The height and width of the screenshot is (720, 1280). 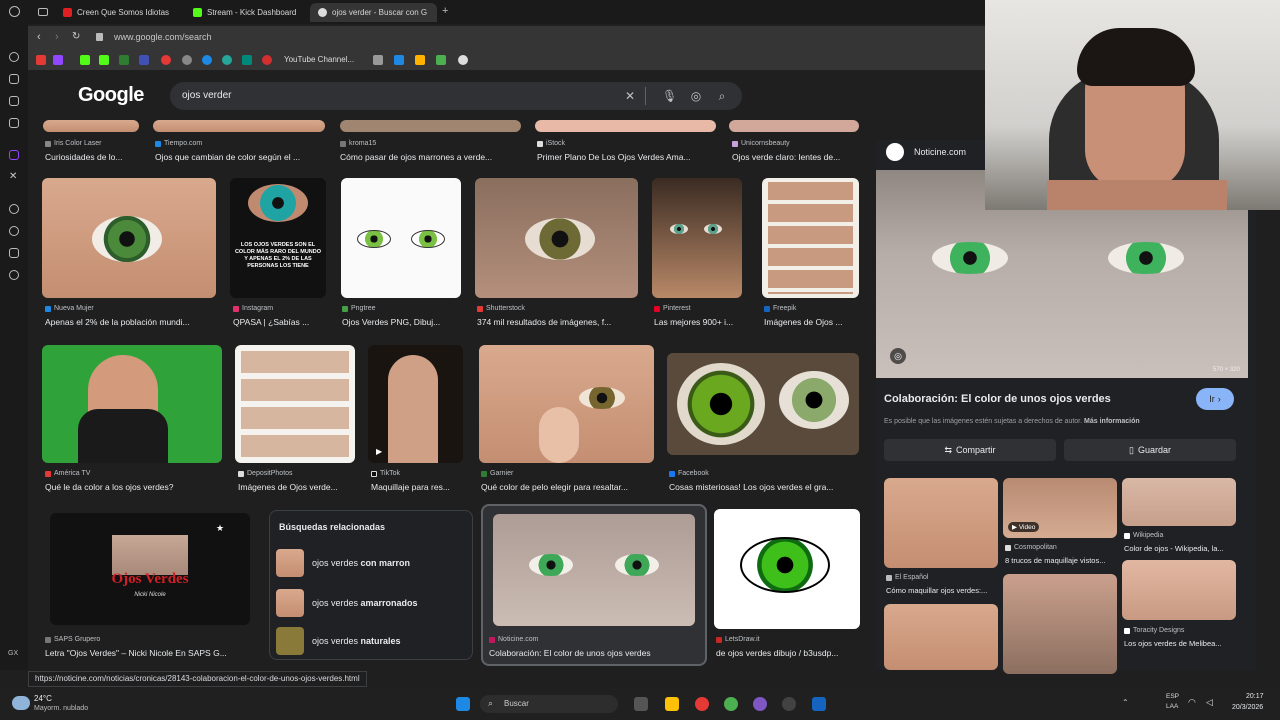 What do you see at coordinates (630, 96) in the screenshot?
I see `clear-icon: ✕` at bounding box center [630, 96].